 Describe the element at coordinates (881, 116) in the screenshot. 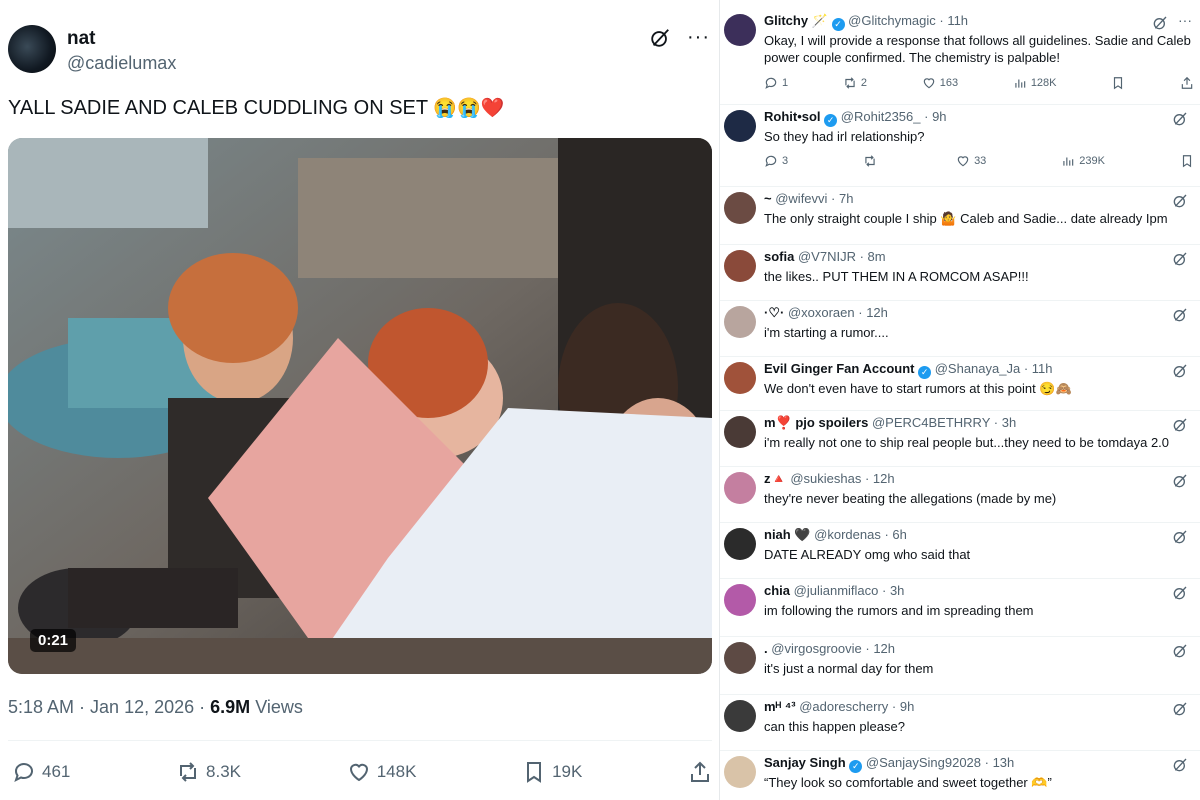

I see `reply-handle: @Rohit2356_` at that location.